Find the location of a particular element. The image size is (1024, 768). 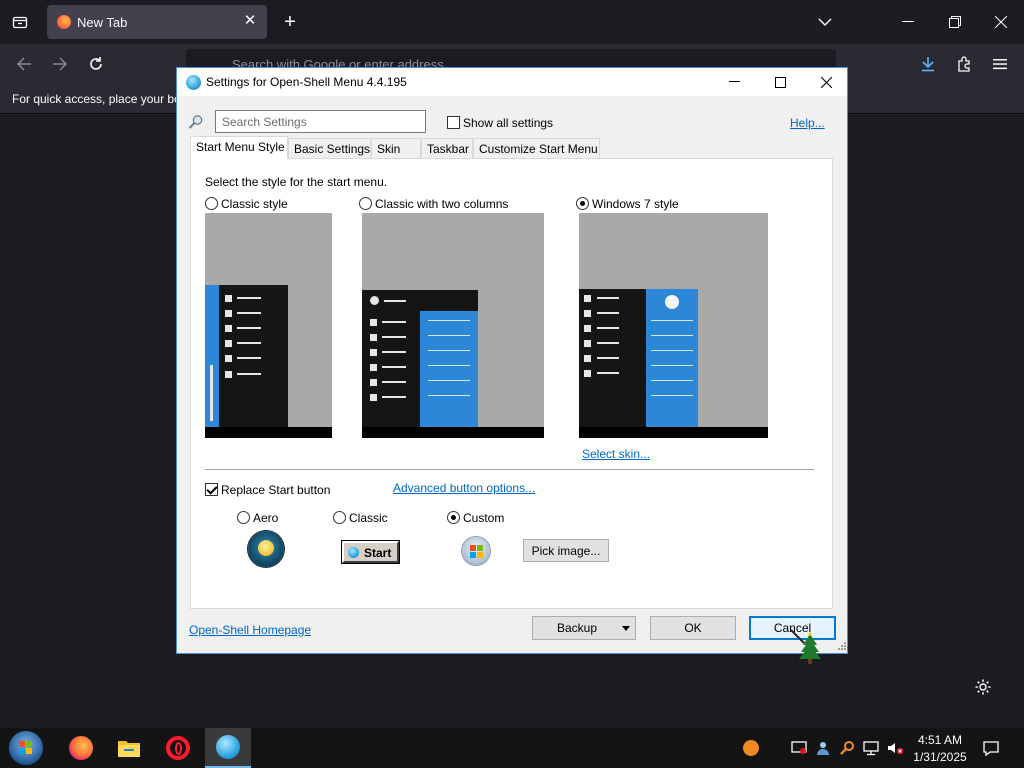

replace-start-label: Replace Start button is located at coordinates (275, 490).